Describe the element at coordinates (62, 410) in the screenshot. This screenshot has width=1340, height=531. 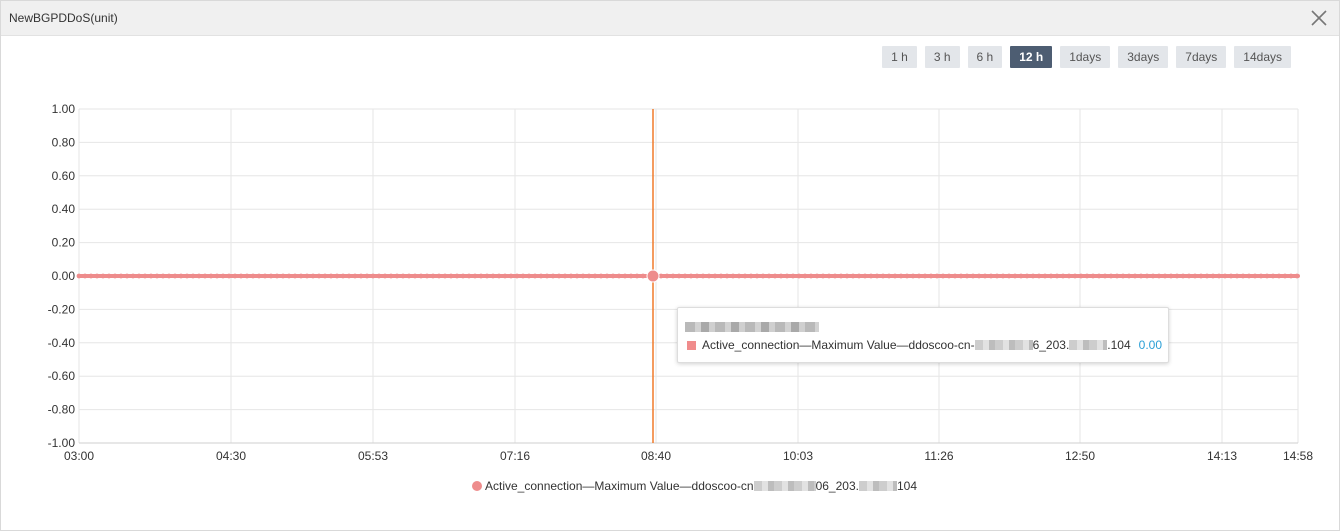
I see `y-tick-label: -0.80` at that location.